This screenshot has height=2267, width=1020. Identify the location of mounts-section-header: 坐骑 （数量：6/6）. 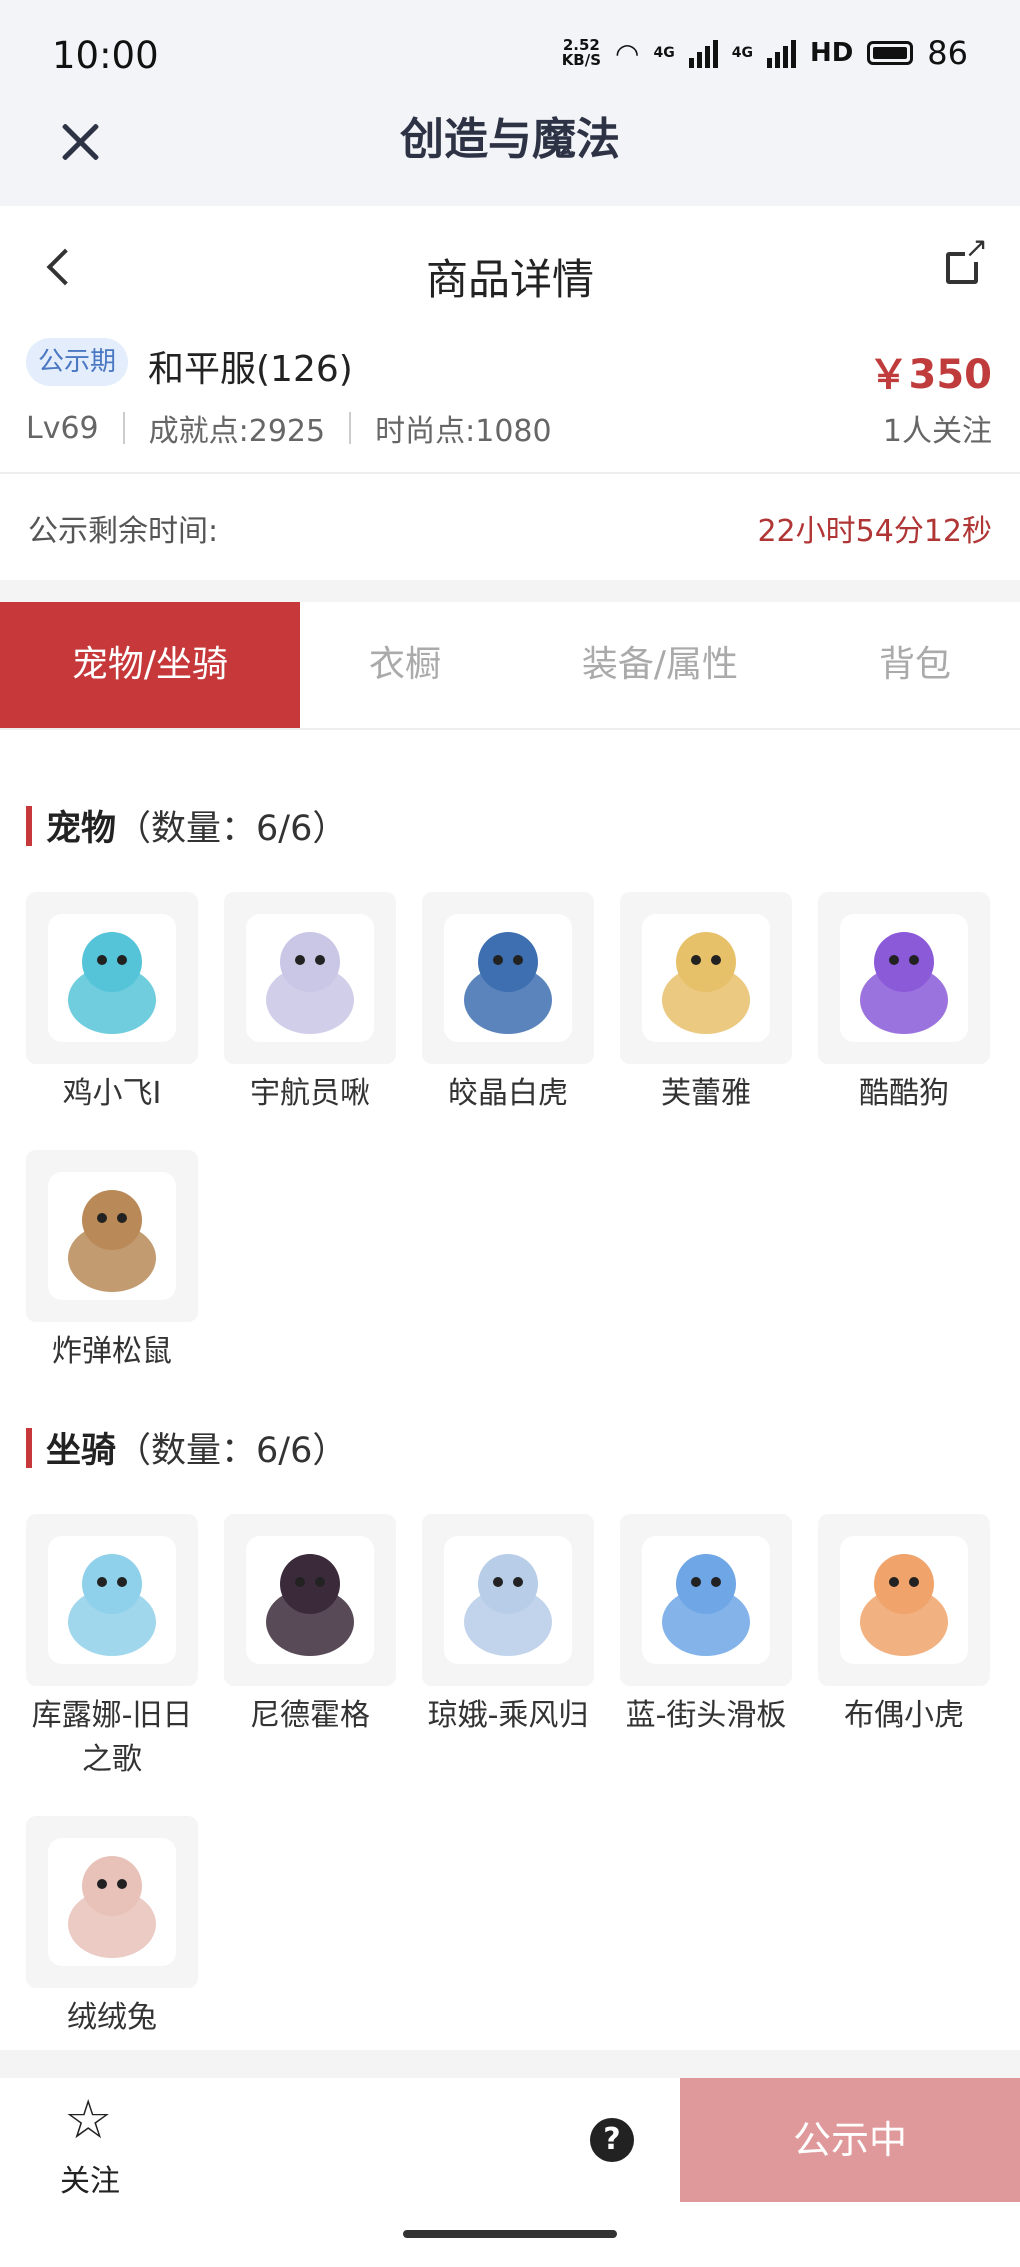
(186, 1447).